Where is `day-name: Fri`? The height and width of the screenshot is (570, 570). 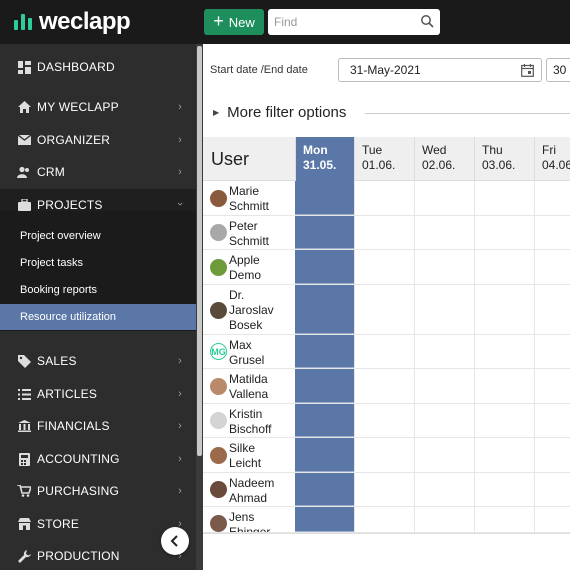 day-name: Fri is located at coordinates (549, 150).